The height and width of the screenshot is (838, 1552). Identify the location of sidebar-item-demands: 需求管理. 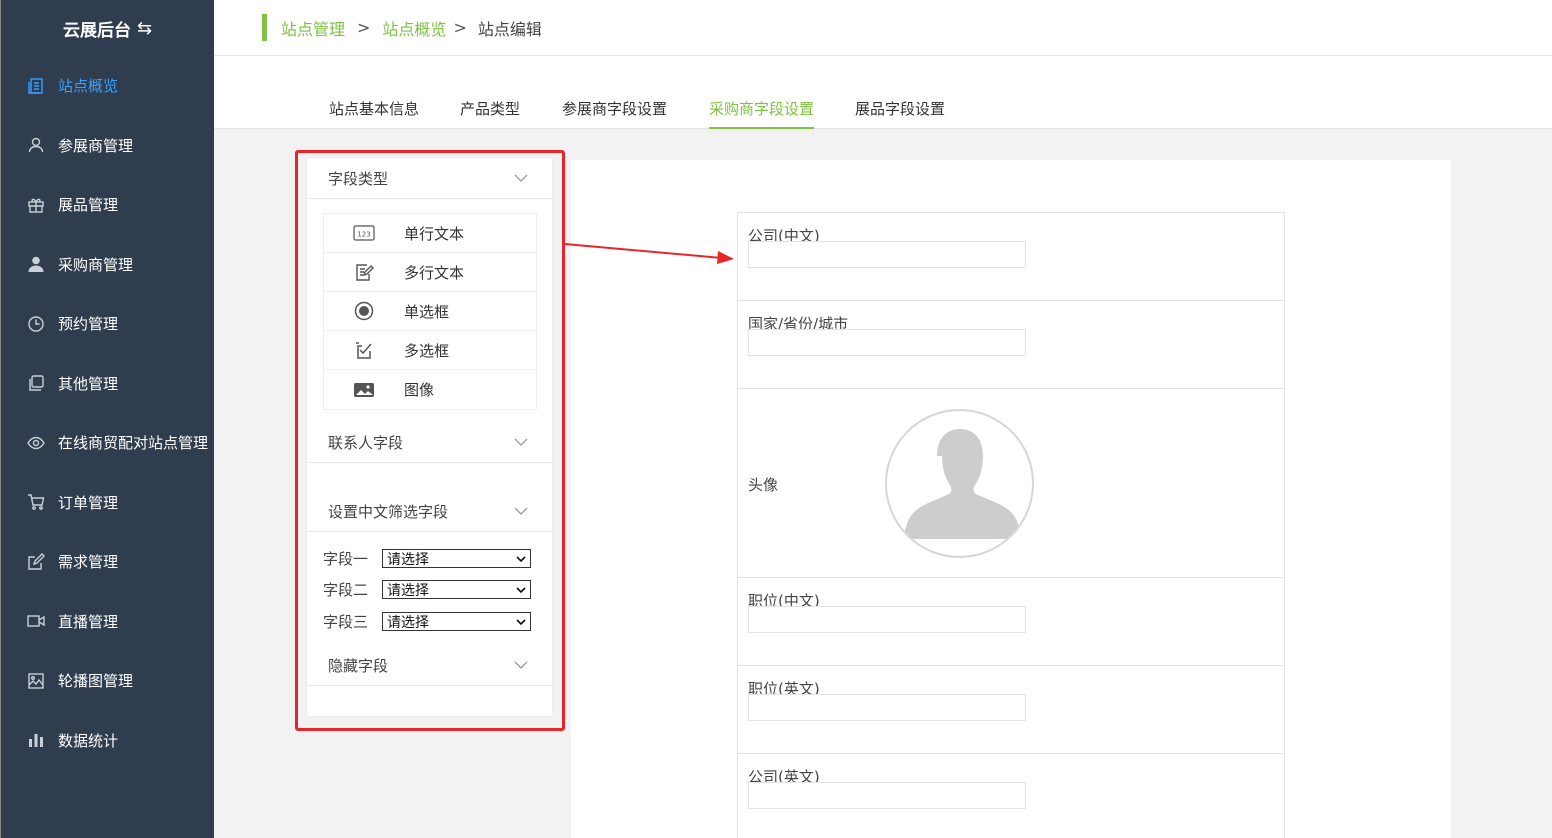
(107, 562).